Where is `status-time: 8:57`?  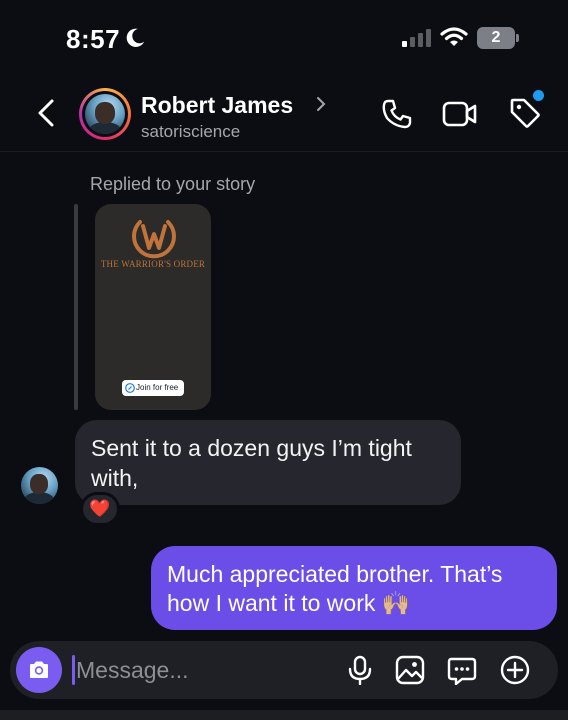
status-time: 8:57 is located at coordinates (93, 39).